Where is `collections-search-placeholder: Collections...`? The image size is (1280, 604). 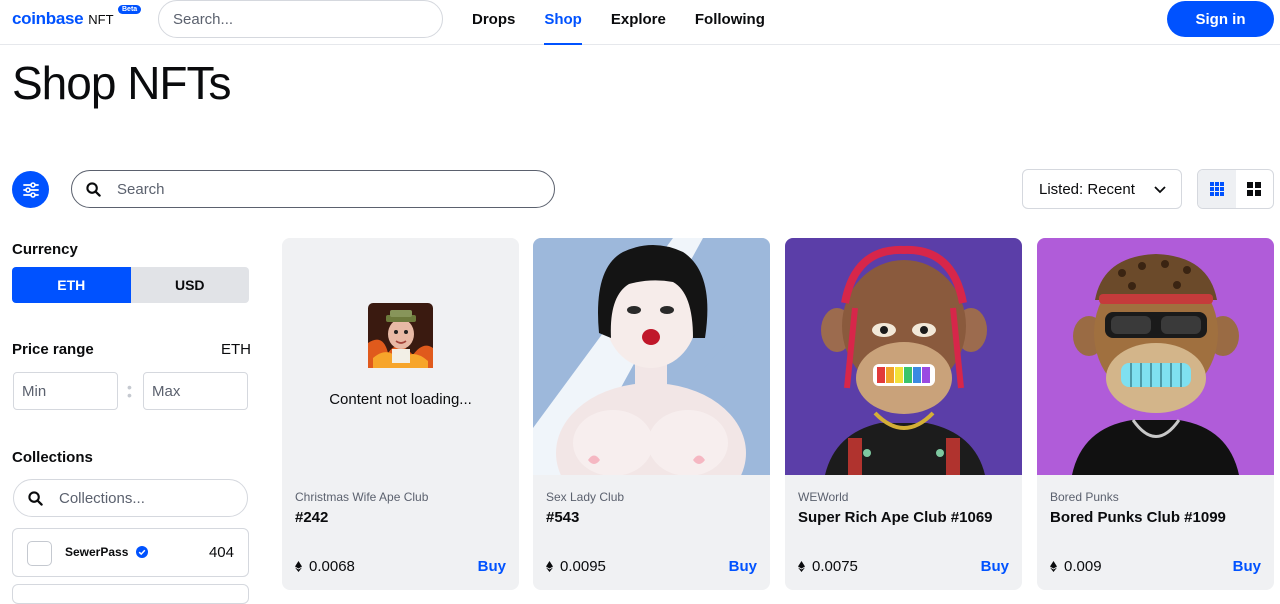 collections-search-placeholder: Collections... is located at coordinates (102, 498).